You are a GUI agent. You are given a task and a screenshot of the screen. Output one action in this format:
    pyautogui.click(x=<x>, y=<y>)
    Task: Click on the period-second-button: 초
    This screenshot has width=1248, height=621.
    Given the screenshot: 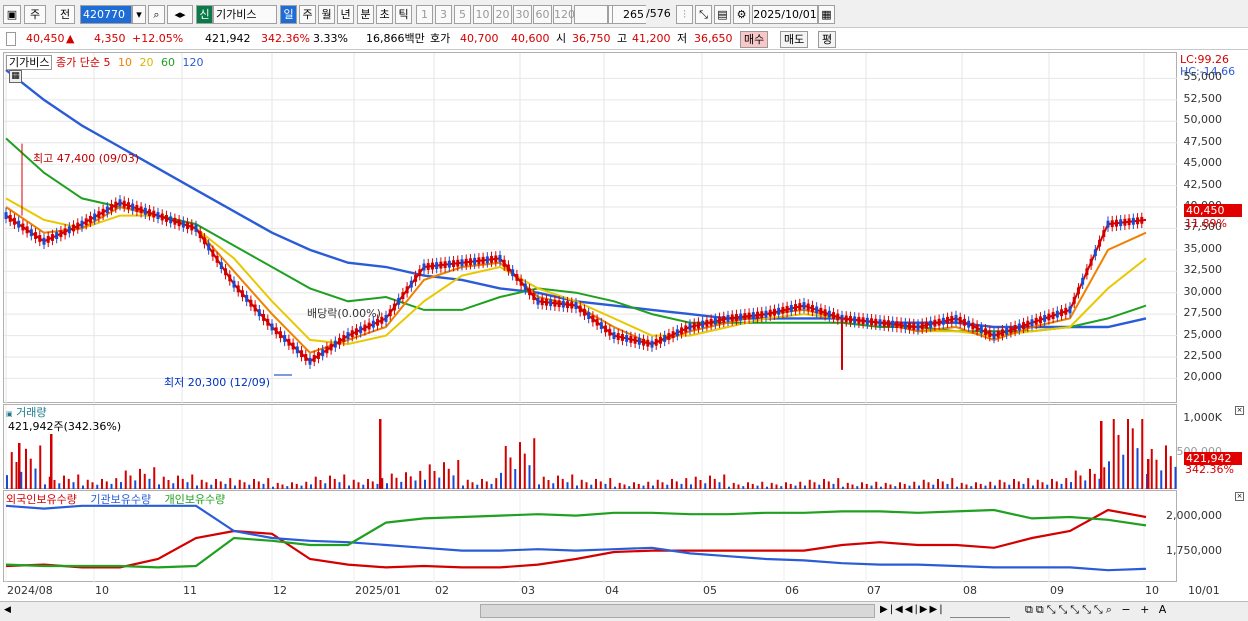 What is the action you would take?
    pyautogui.click(x=384, y=14)
    